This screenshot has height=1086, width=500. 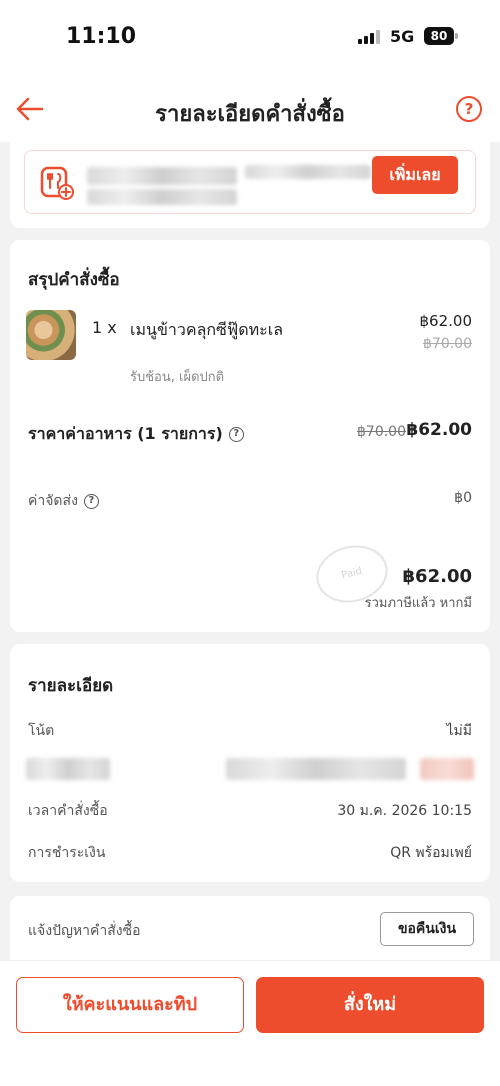 What do you see at coordinates (431, 853) in the screenshot?
I see `payment-value: QR พร้อมเพย์` at bounding box center [431, 853].